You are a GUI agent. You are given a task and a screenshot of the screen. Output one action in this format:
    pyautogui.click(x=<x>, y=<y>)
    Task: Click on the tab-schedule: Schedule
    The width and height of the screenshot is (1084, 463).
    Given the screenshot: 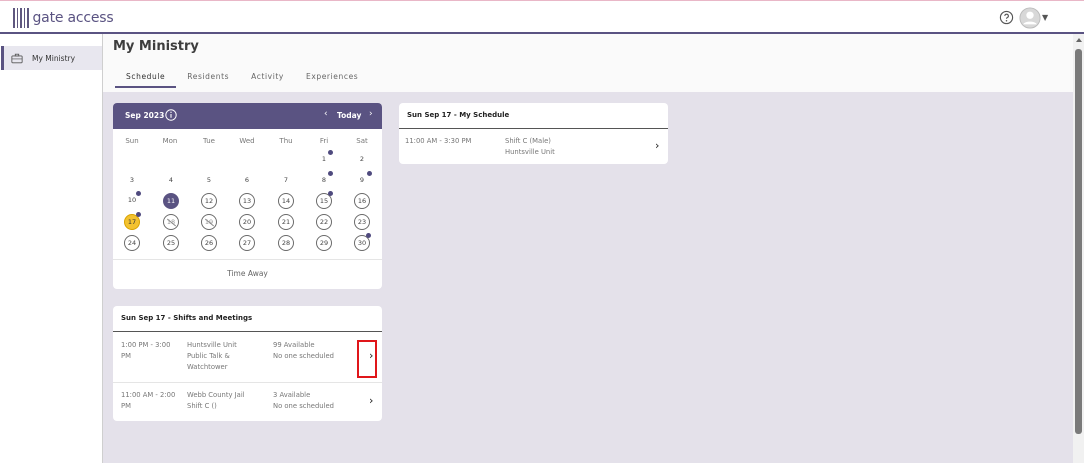 What is the action you would take?
    pyautogui.click(x=146, y=80)
    